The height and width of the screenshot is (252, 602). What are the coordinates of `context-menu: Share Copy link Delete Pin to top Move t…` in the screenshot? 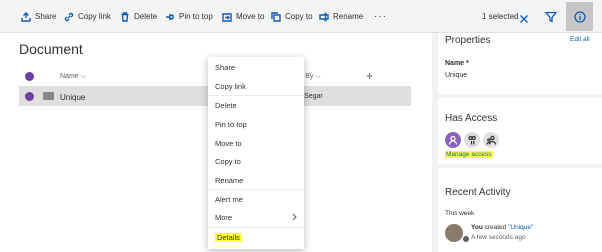 It's located at (256, 153).